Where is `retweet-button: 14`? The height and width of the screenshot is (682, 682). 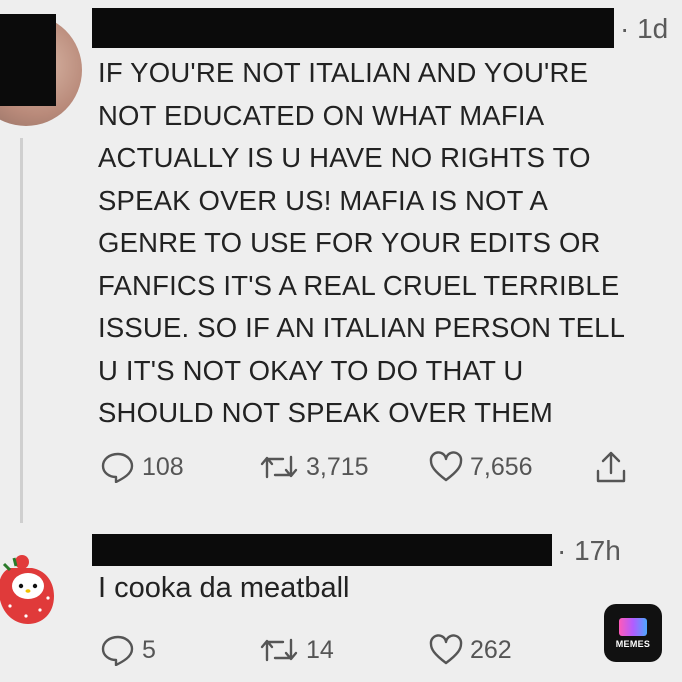 retweet-button: 14 is located at coordinates (296, 650).